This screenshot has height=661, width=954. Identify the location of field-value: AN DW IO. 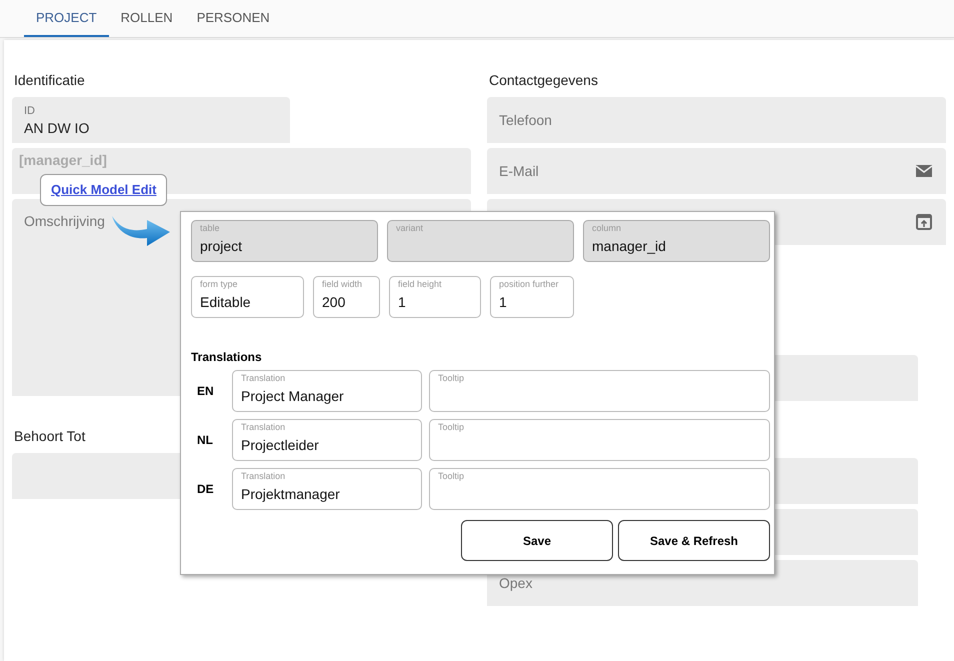
(57, 128).